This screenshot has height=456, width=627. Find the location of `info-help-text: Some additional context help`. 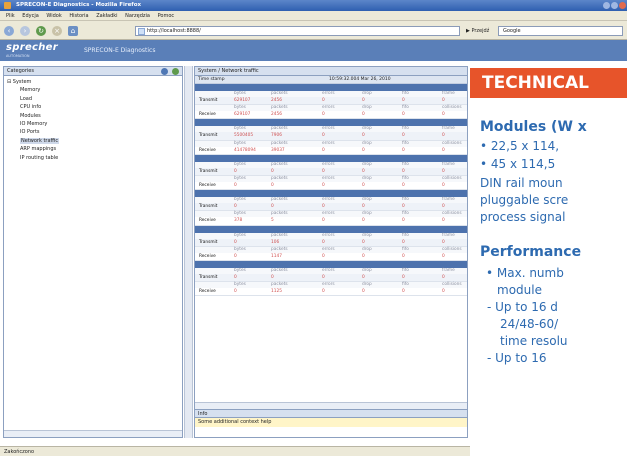

info-help-text: Some additional context help is located at coordinates (331, 422).